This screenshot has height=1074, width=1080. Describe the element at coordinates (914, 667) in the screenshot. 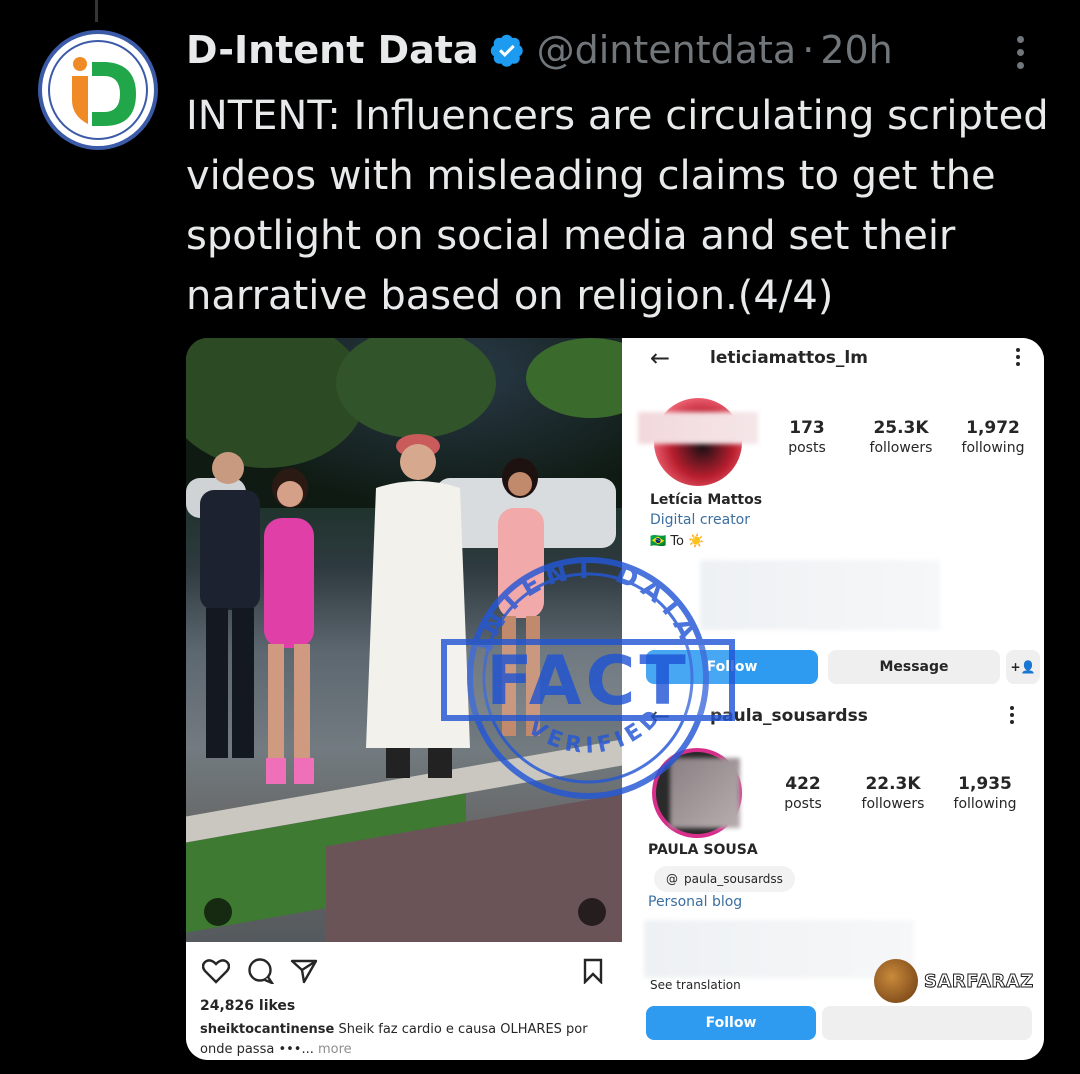

I see `profile1-message-button: Message` at that location.